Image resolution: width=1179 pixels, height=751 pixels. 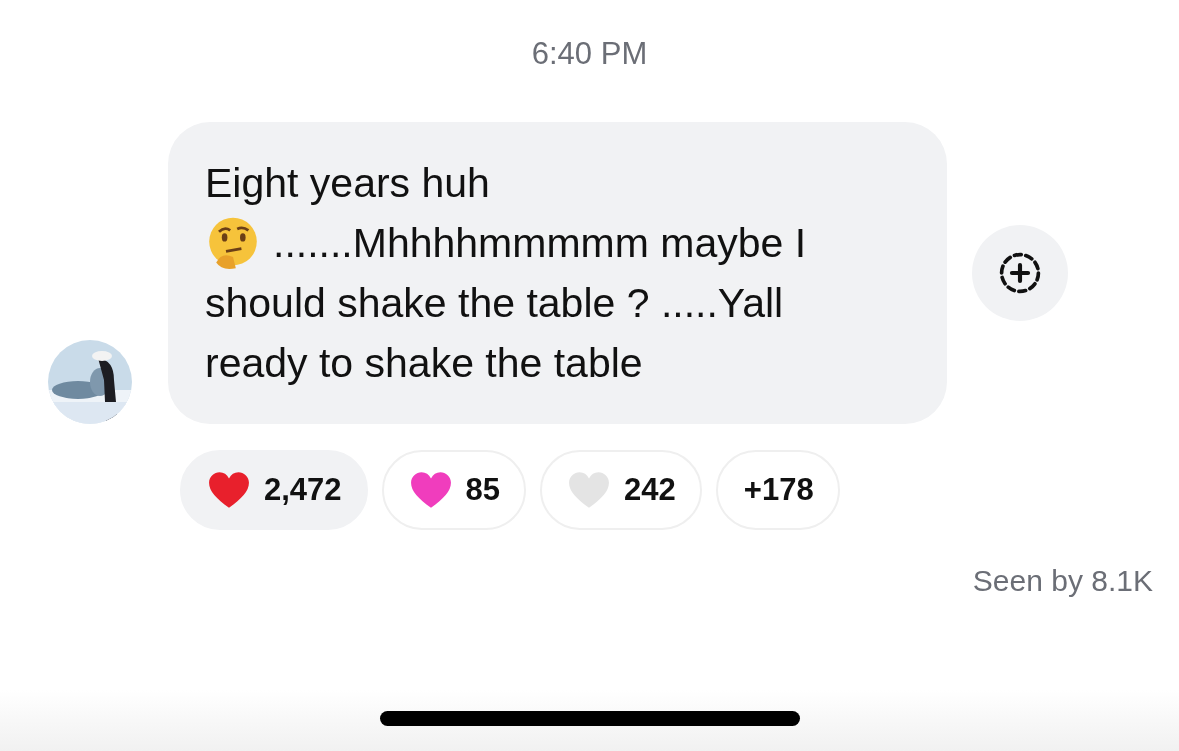 I want to click on message-text: Eight years huh, so click(x=348, y=183).